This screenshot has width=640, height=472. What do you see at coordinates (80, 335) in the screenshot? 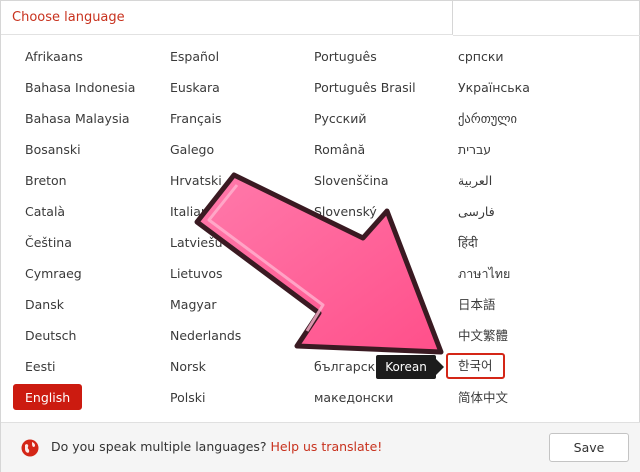
I see `language-option: Deutsch` at bounding box center [80, 335].